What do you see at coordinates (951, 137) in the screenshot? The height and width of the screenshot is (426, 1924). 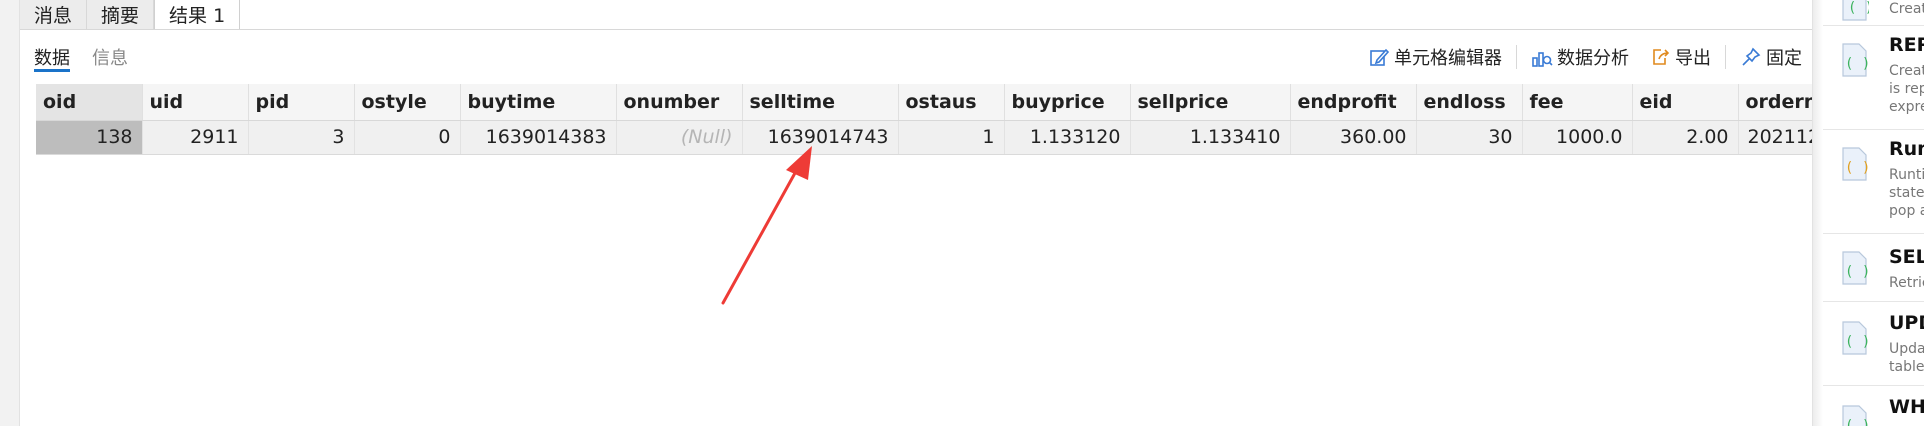 I see `cell-ostaus: 1` at bounding box center [951, 137].